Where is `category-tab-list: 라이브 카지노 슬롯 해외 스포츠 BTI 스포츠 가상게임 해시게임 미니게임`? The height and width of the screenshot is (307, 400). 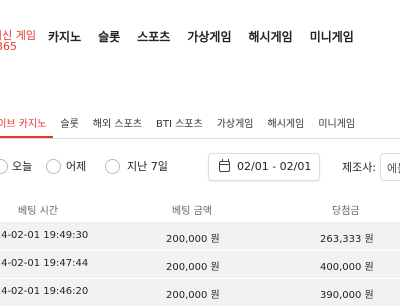
category-tab-list: 라이브 카지노 슬롯 해외 스포츠 BTI 스포츠 가상게임 해시게임 미니게임 is located at coordinates (181, 125).